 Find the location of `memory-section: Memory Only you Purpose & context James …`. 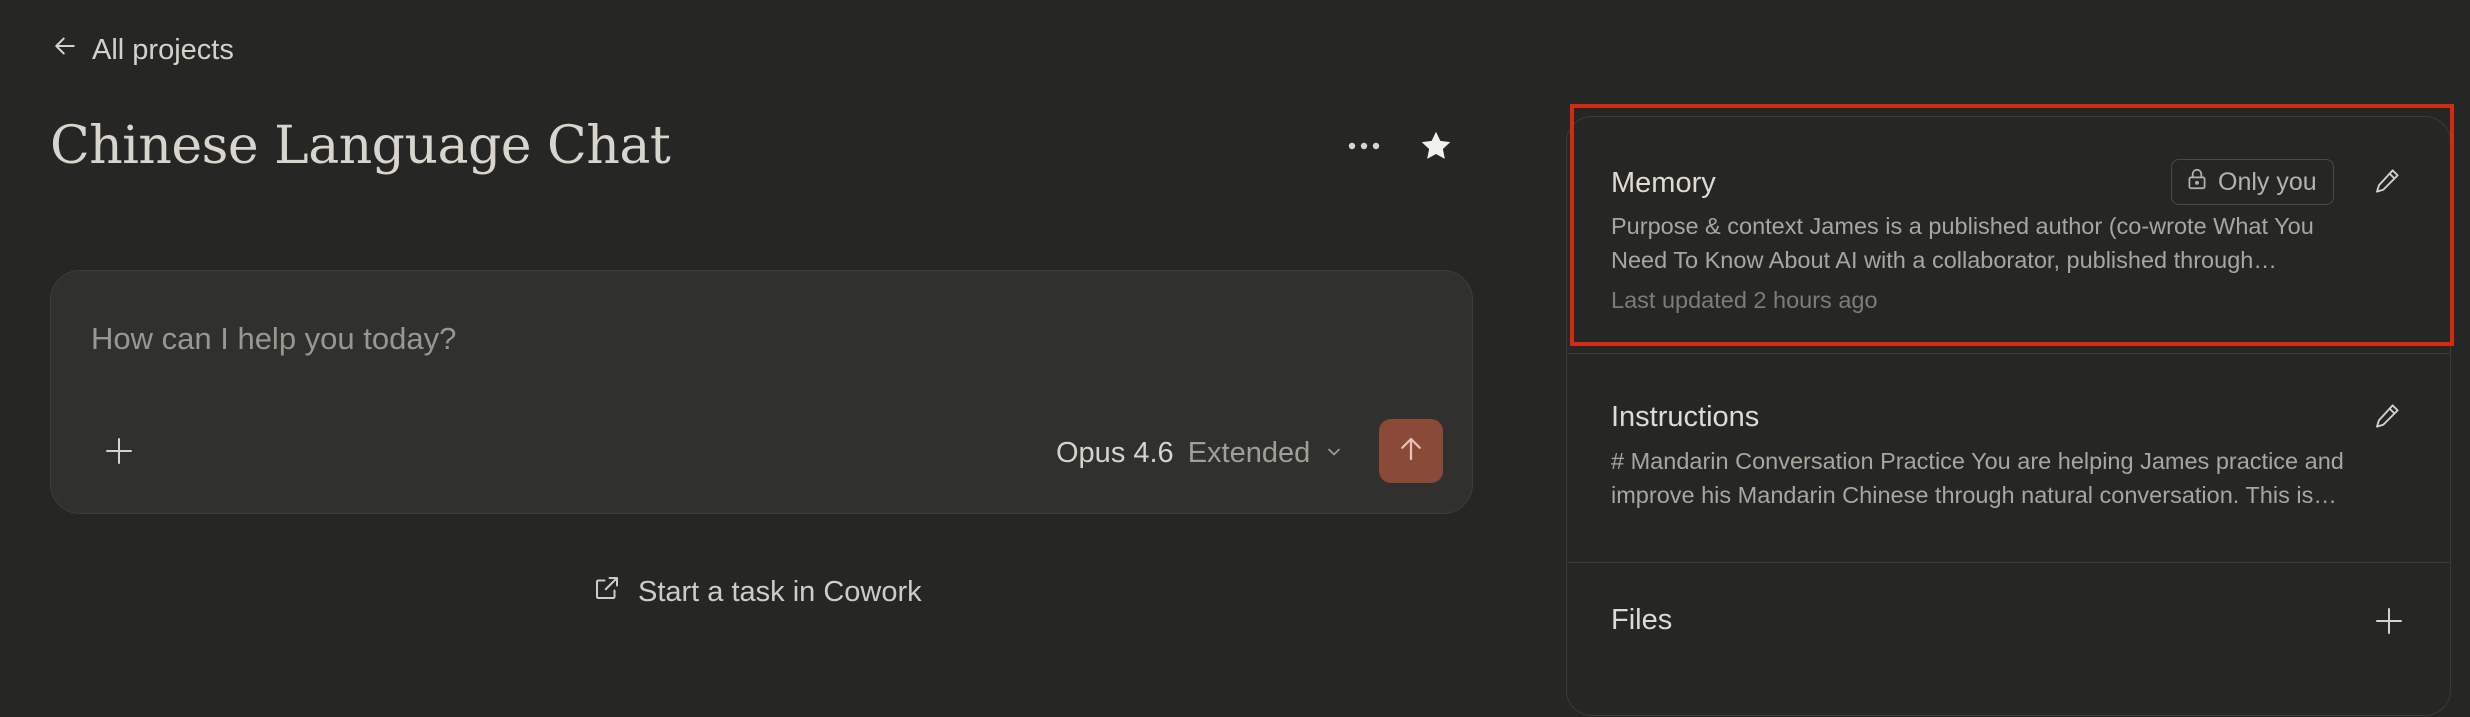

memory-section: Memory Only you Purpose & context James … is located at coordinates (2008, 235).